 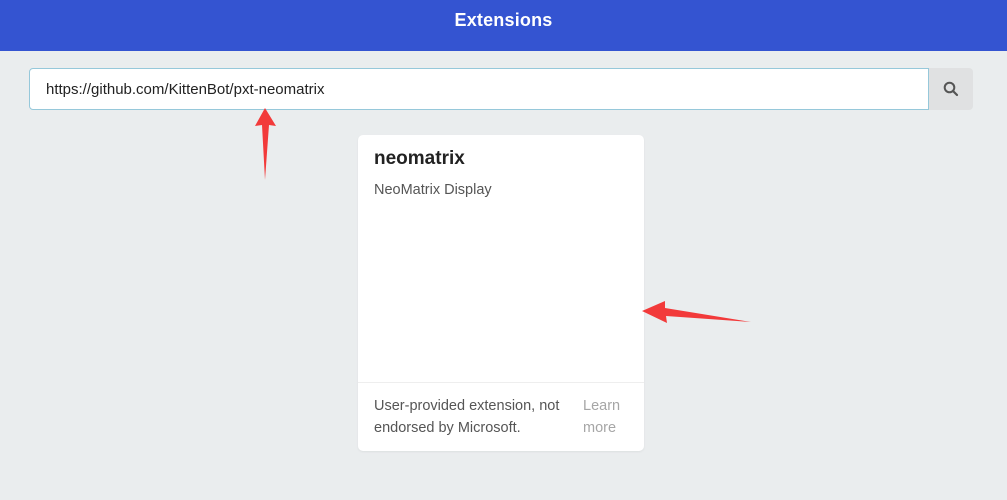 I want to click on page-title: Extensions, so click(x=503, y=19).